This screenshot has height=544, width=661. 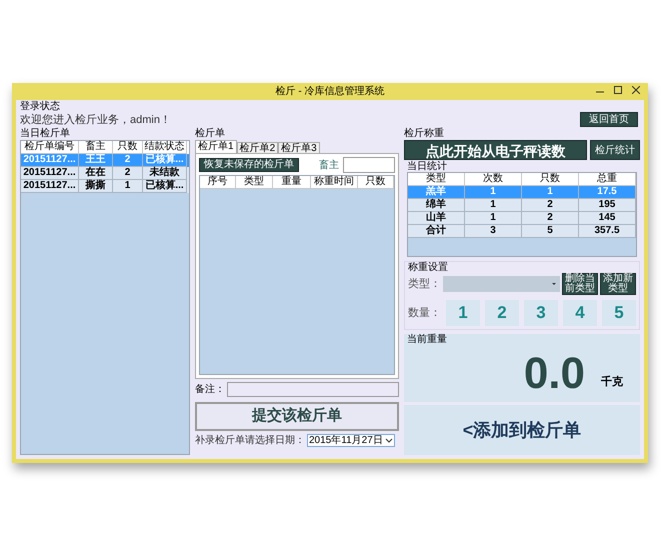 What do you see at coordinates (299, 147) in the screenshot?
I see `tab: 检斤单3` at bounding box center [299, 147].